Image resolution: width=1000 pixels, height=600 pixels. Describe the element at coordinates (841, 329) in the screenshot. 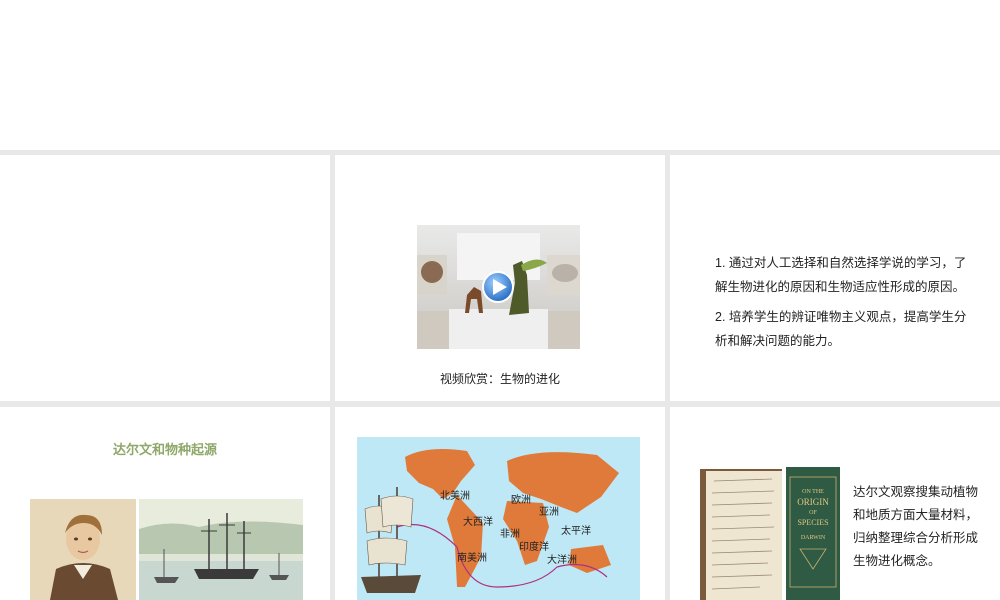

I see `objective-2: 2. 培养学生的辨证唯物主义观点，提高学生分析和解决问题的能力。` at that location.